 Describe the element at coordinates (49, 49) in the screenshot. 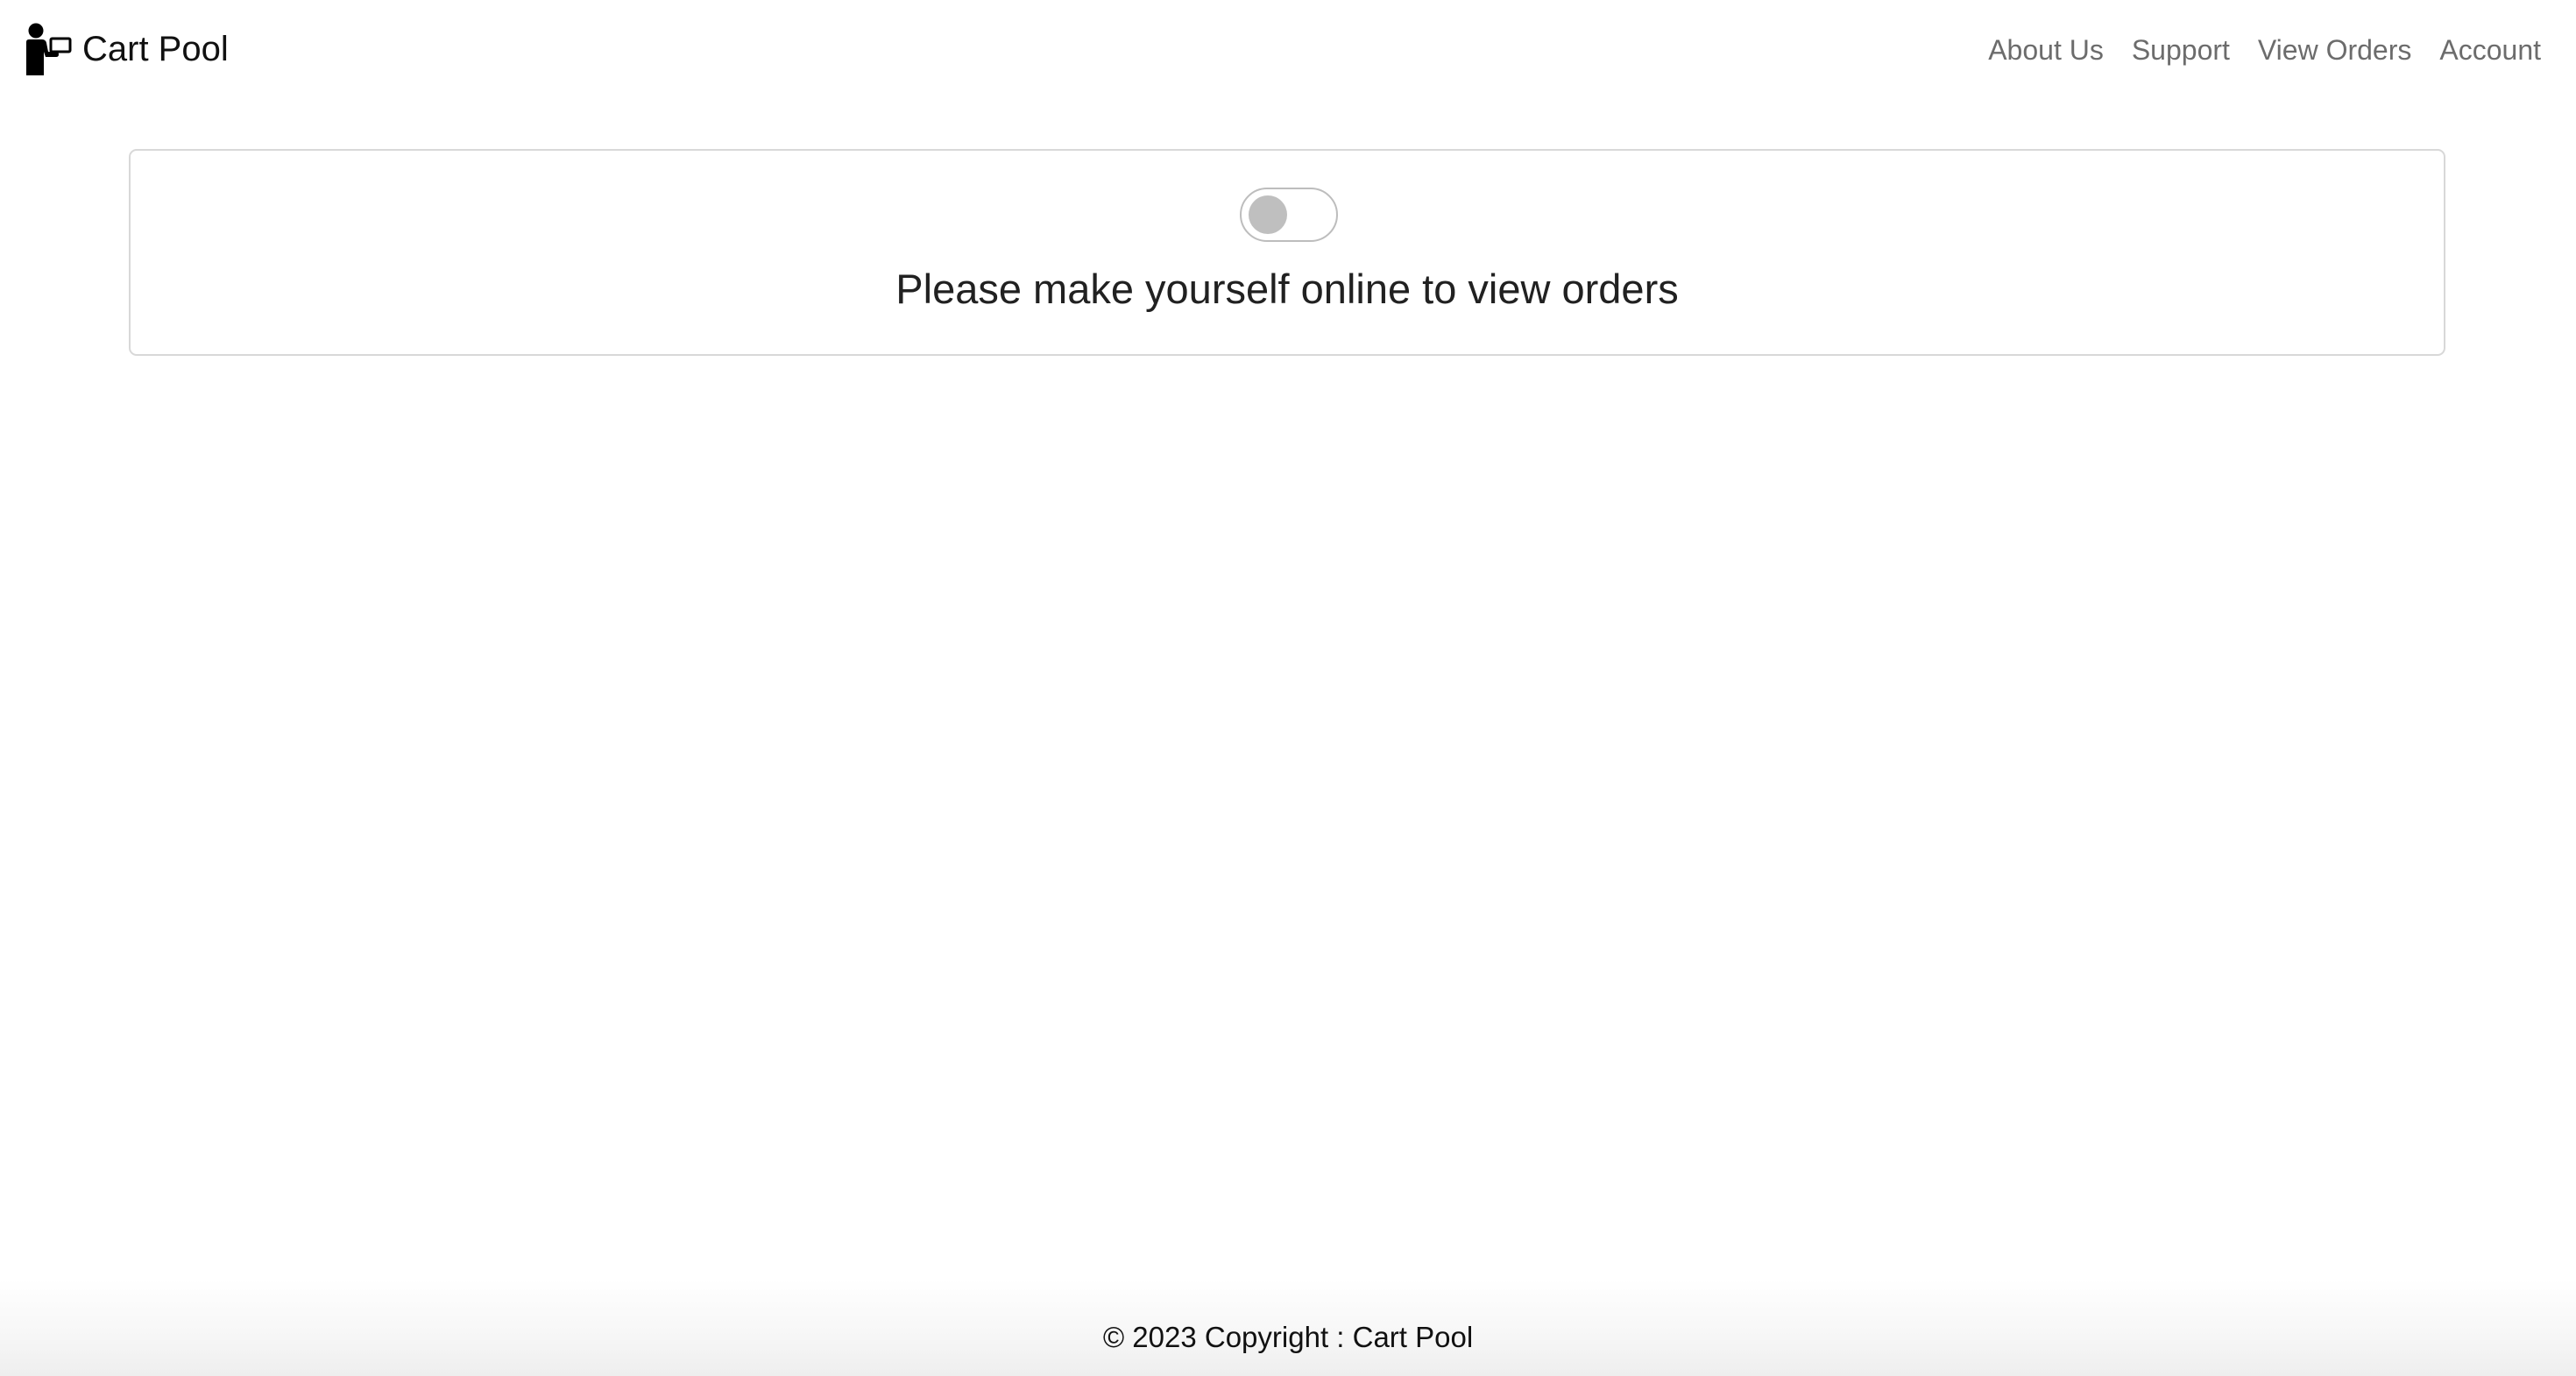

I see `delivery-person-icon` at that location.